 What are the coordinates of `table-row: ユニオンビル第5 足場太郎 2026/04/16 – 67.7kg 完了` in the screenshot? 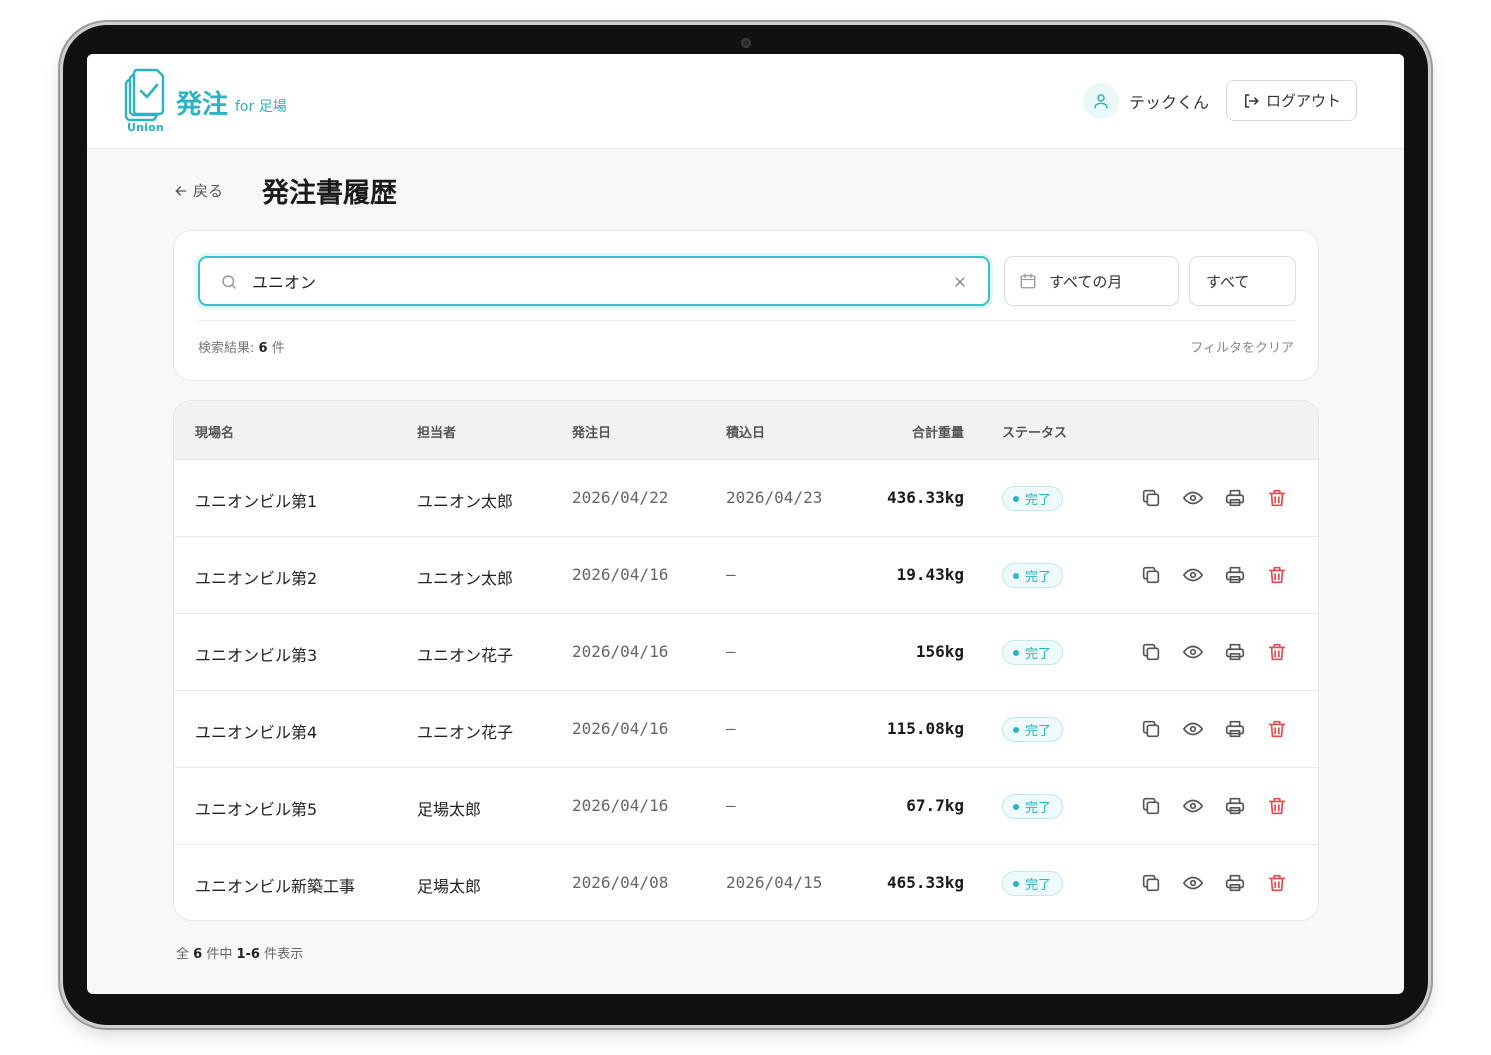 It's located at (746, 806).